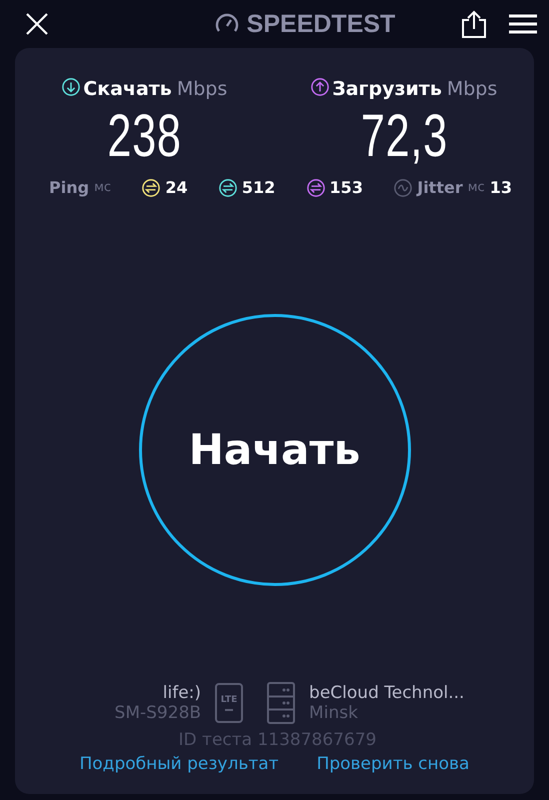 This screenshot has width=549, height=800. What do you see at coordinates (523, 24) in the screenshot?
I see `menu-icon` at bounding box center [523, 24].